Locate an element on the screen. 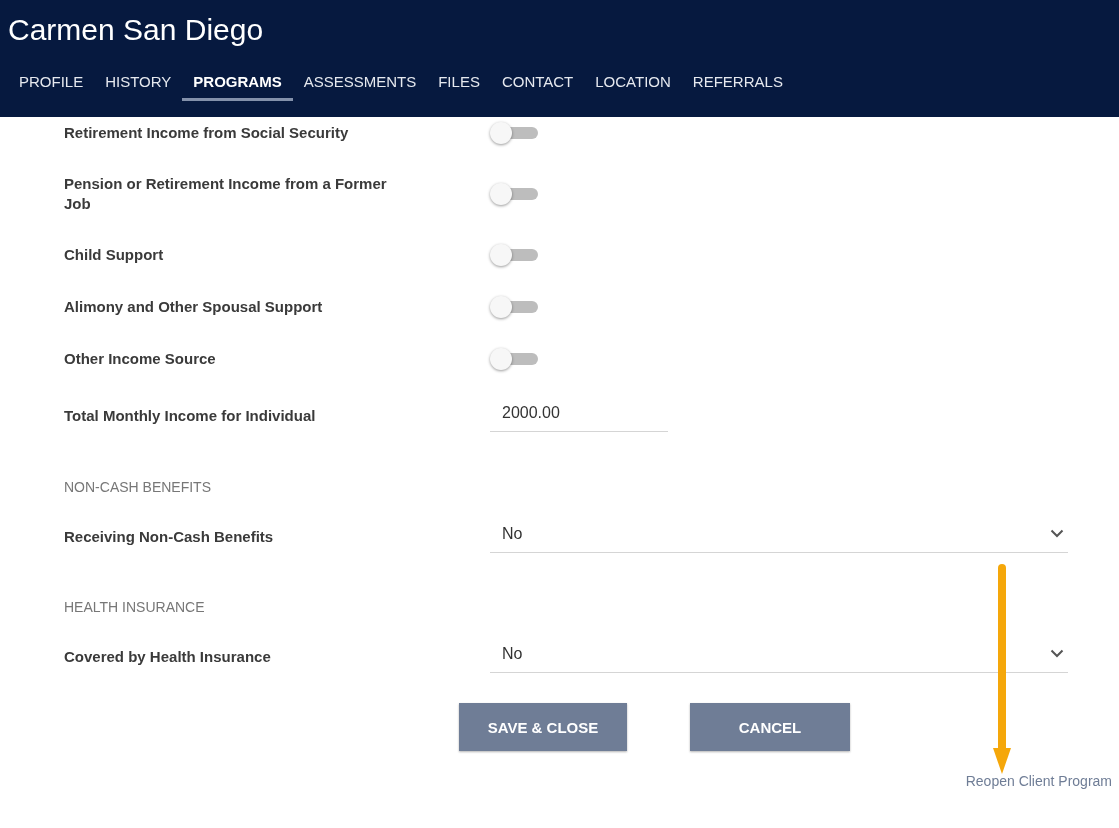  client-name: Carmen San Diego is located at coordinates (136, 30).